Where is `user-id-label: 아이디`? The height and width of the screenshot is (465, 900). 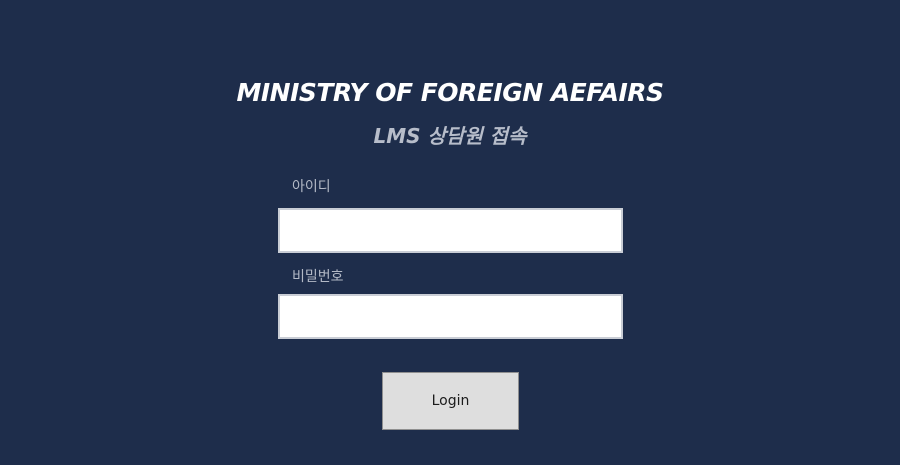 user-id-label: 아이디 is located at coordinates (311, 187).